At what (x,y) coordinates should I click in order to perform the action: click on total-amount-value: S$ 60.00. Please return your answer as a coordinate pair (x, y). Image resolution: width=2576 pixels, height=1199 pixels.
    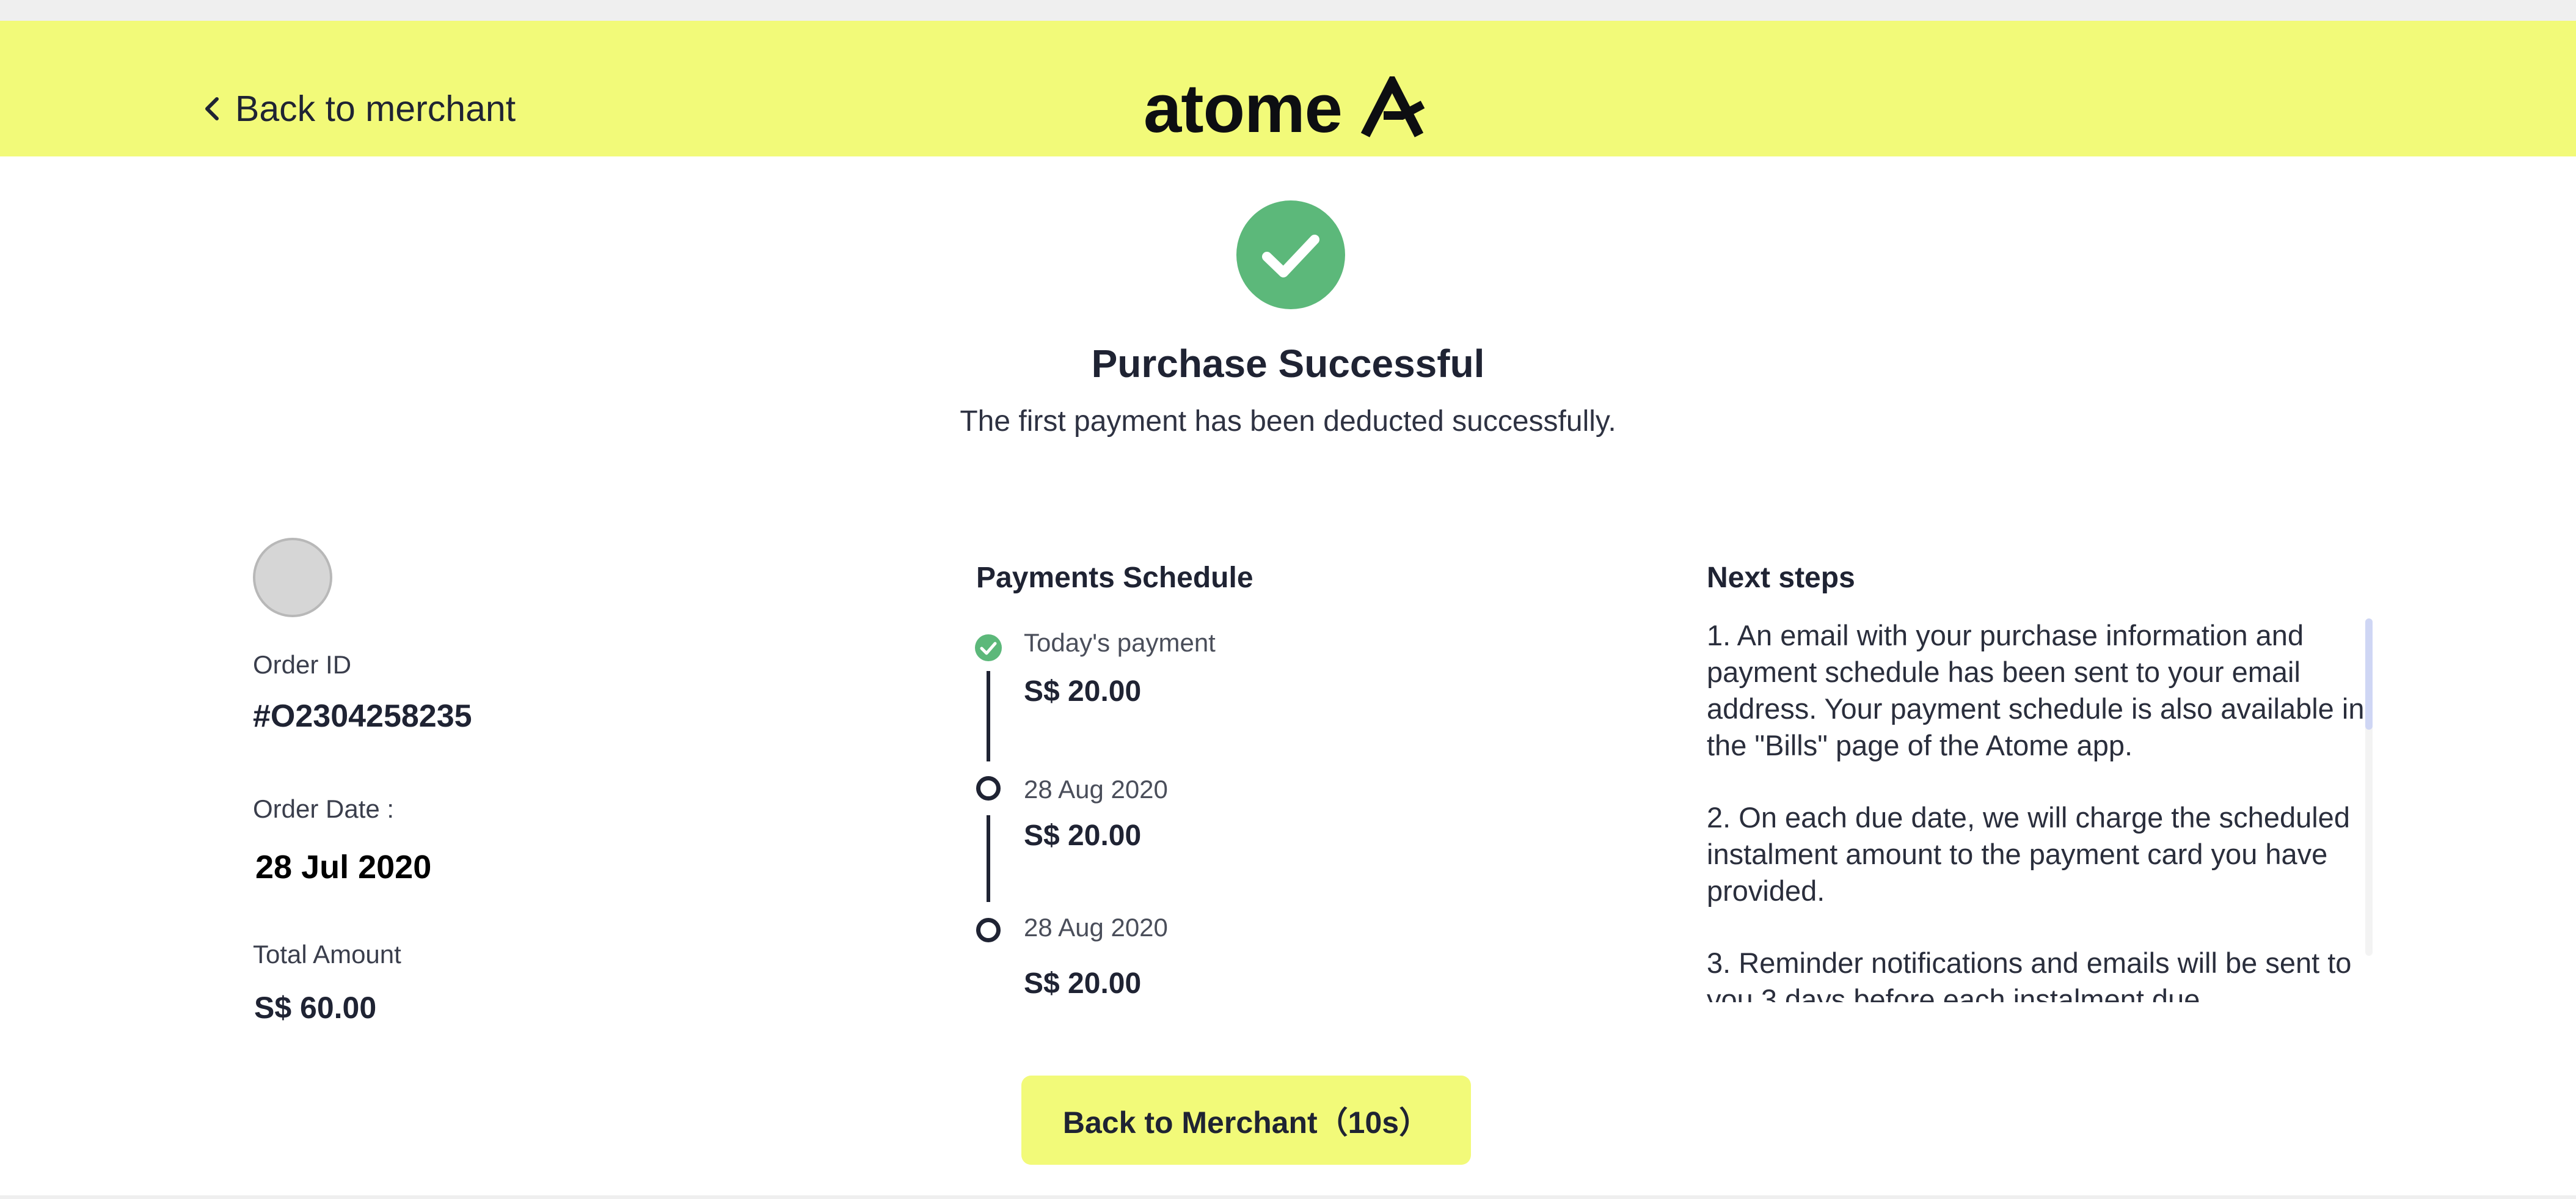
    Looking at the image, I should click on (316, 1008).